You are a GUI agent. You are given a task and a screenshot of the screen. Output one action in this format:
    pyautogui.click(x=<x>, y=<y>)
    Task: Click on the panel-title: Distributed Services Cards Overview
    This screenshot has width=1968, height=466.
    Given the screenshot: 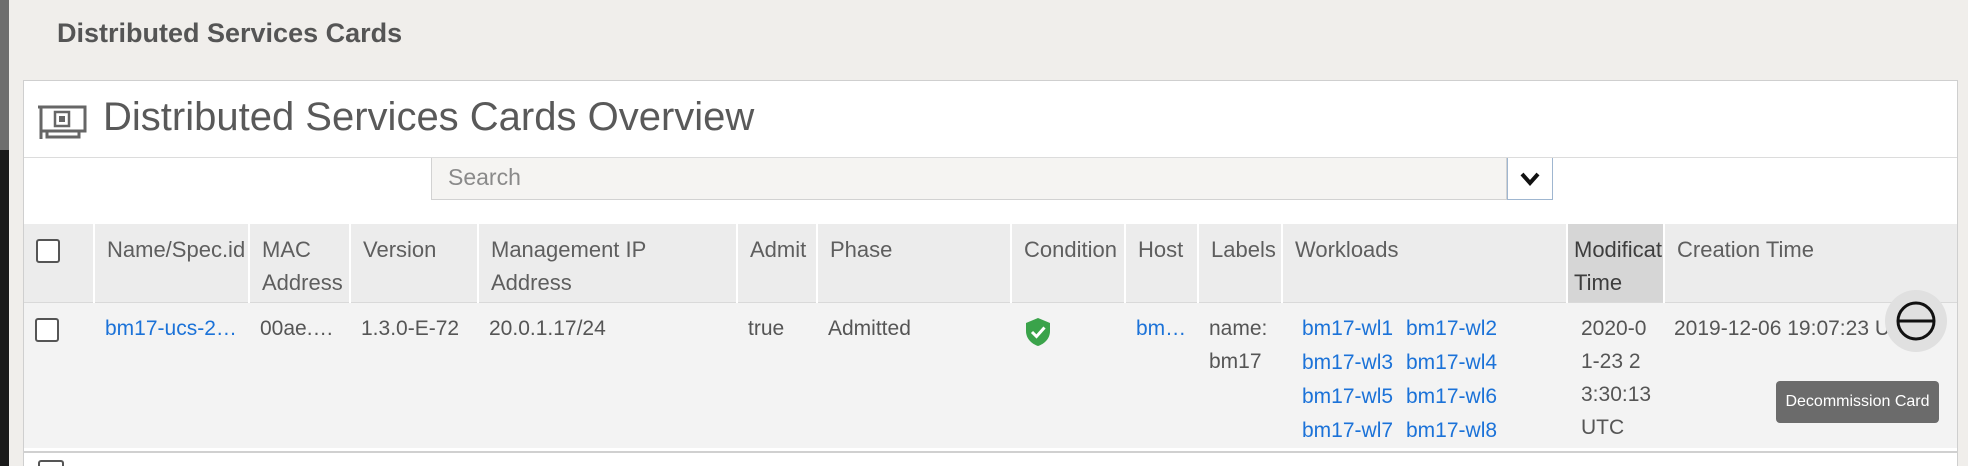 What is the action you would take?
    pyautogui.click(x=429, y=117)
    